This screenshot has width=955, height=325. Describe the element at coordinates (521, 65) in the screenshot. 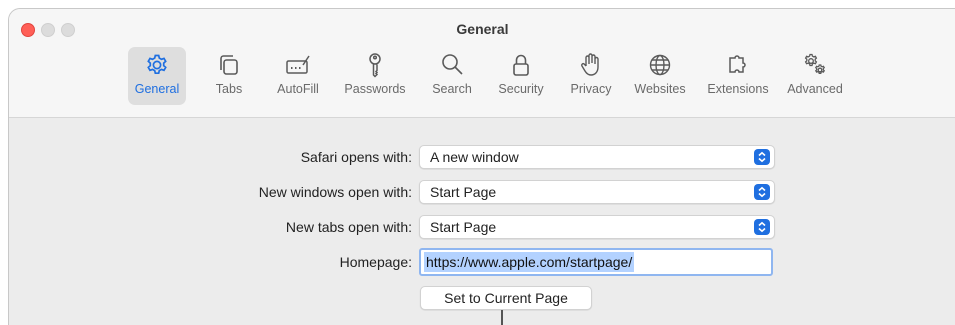

I see `lock-icon` at that location.